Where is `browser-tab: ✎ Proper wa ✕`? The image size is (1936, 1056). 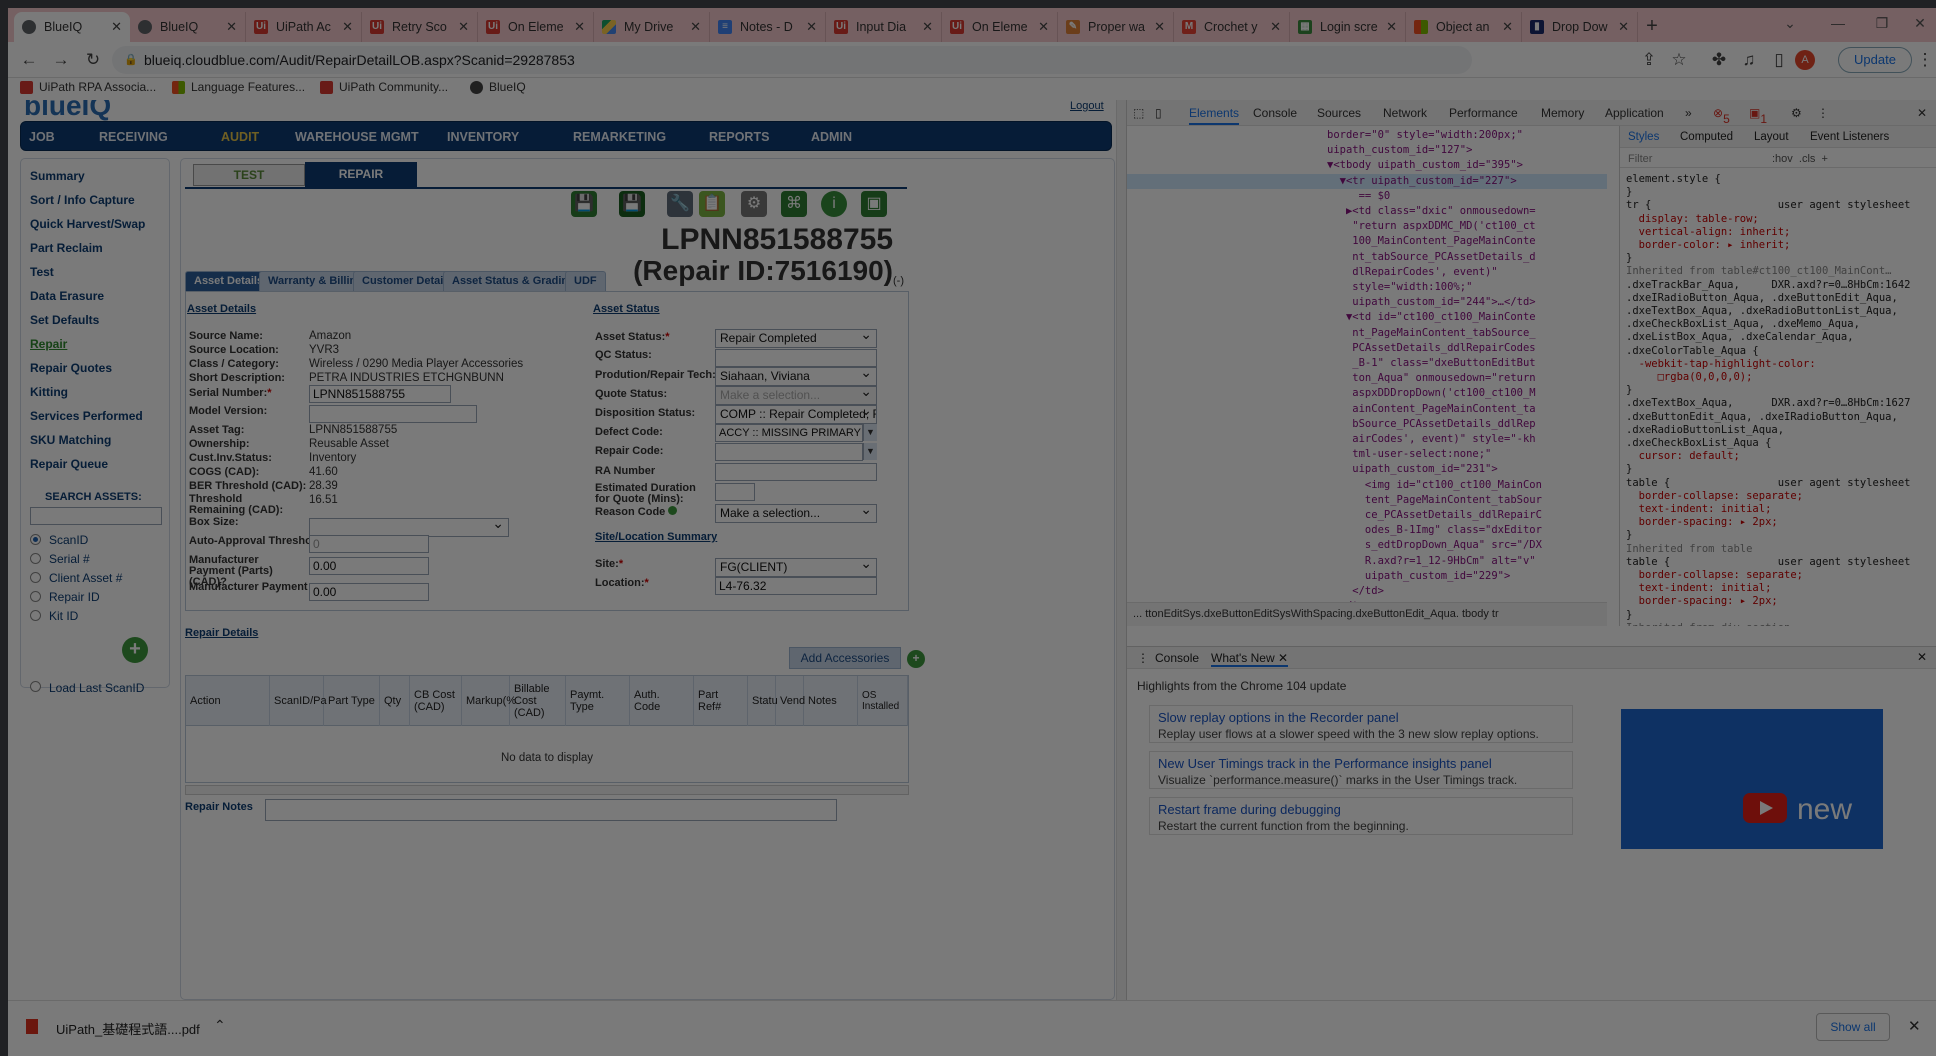
browser-tab: ✎ Proper wa ✕ is located at coordinates (1116, 27).